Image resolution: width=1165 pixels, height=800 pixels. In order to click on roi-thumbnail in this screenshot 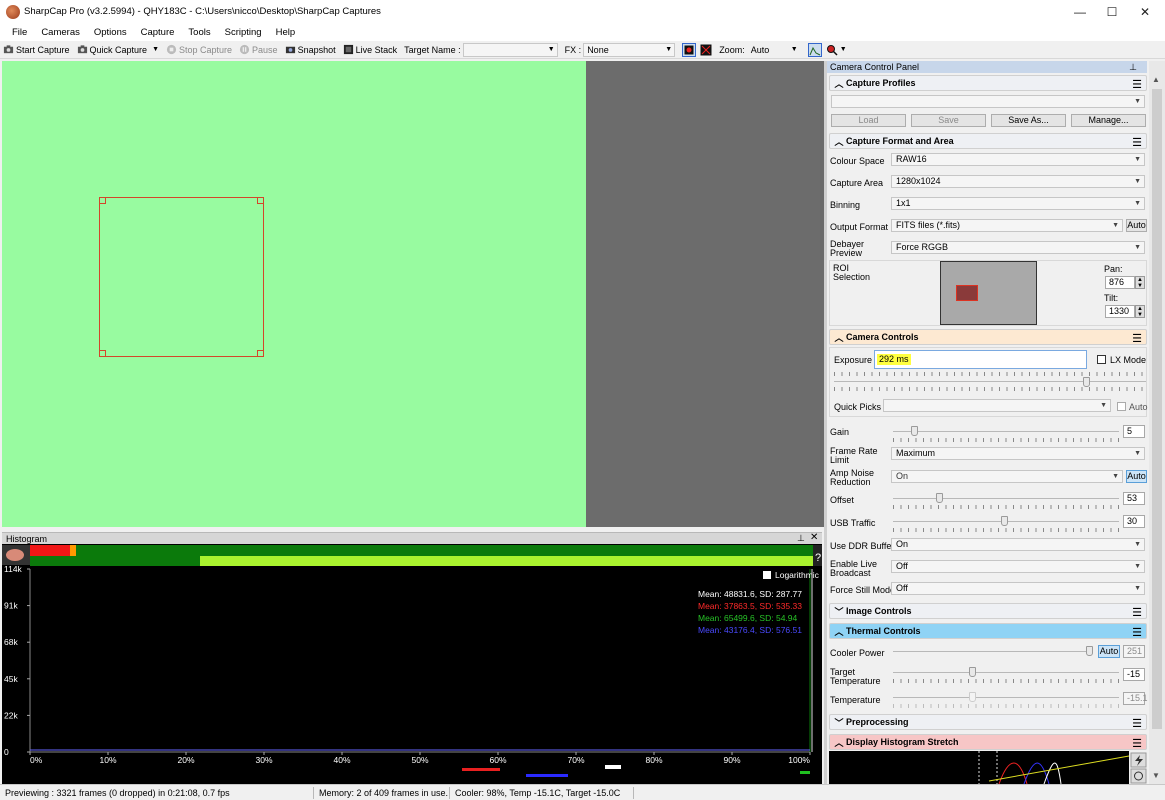, I will do `click(988, 293)`.